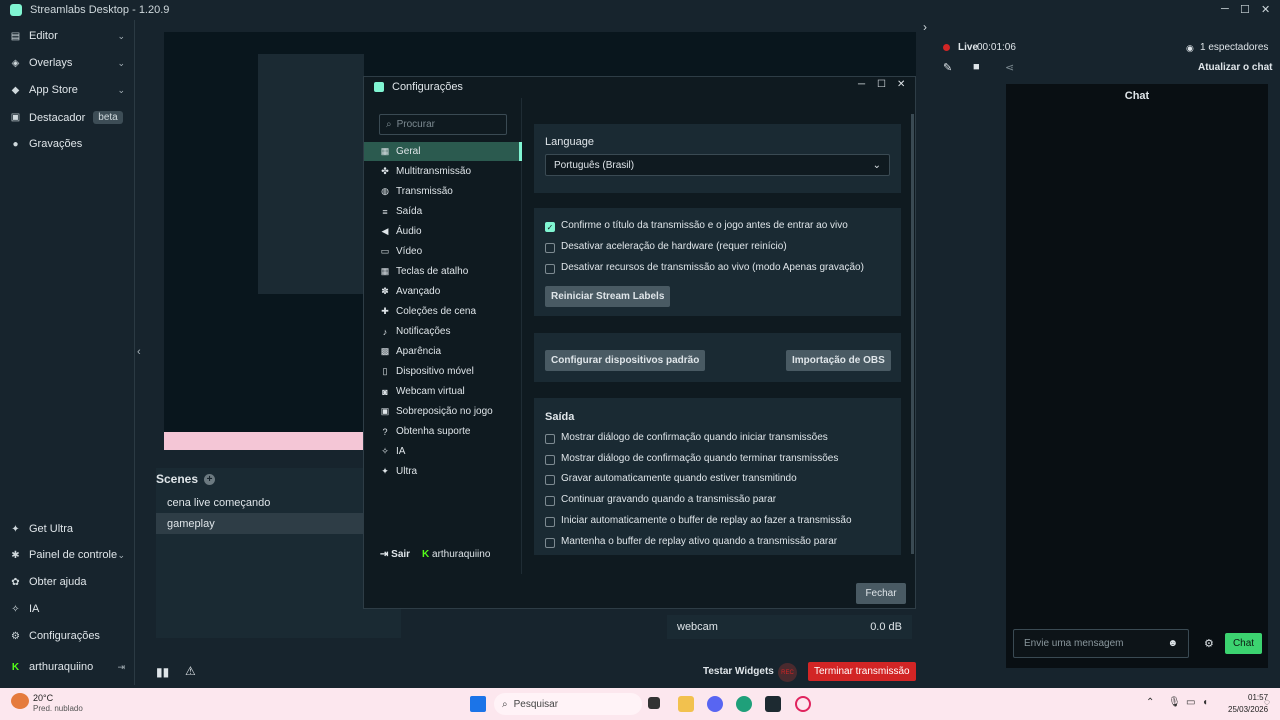 Image resolution: width=1280 pixels, height=720 pixels. Describe the element at coordinates (912, 334) in the screenshot. I see `settings-scrollbar` at that location.